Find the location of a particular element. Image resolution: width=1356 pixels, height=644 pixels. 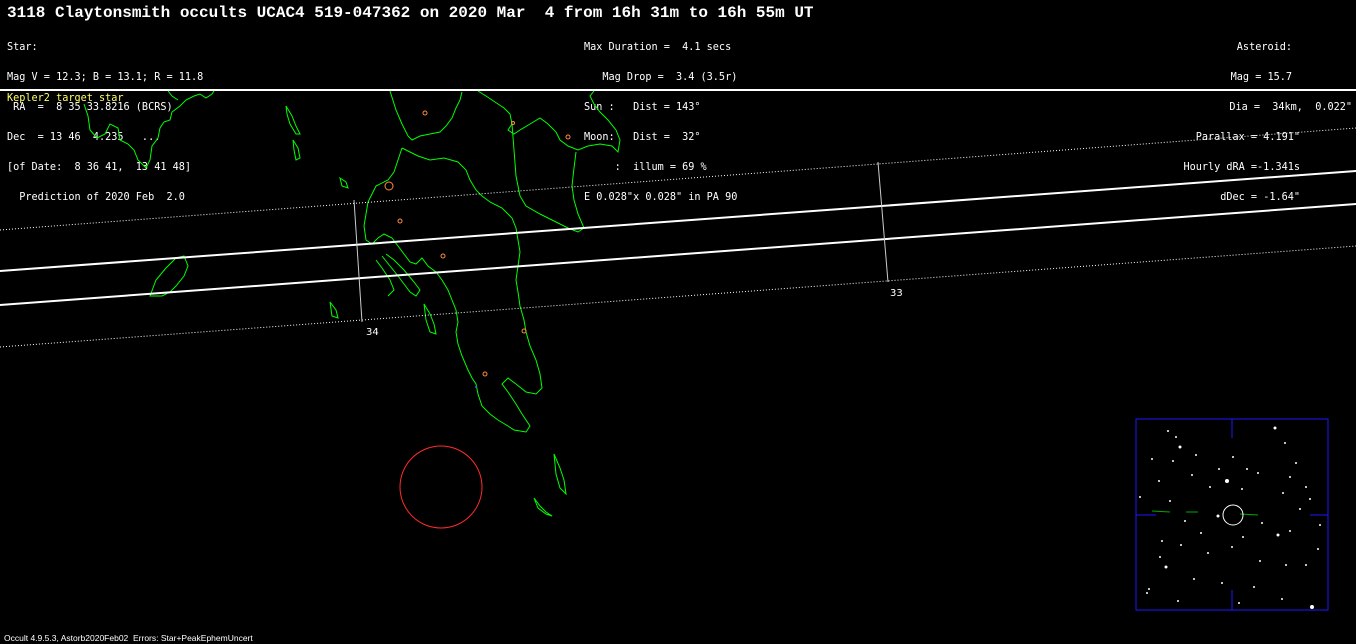

star-chart-inset is located at coordinates (1232, 514).